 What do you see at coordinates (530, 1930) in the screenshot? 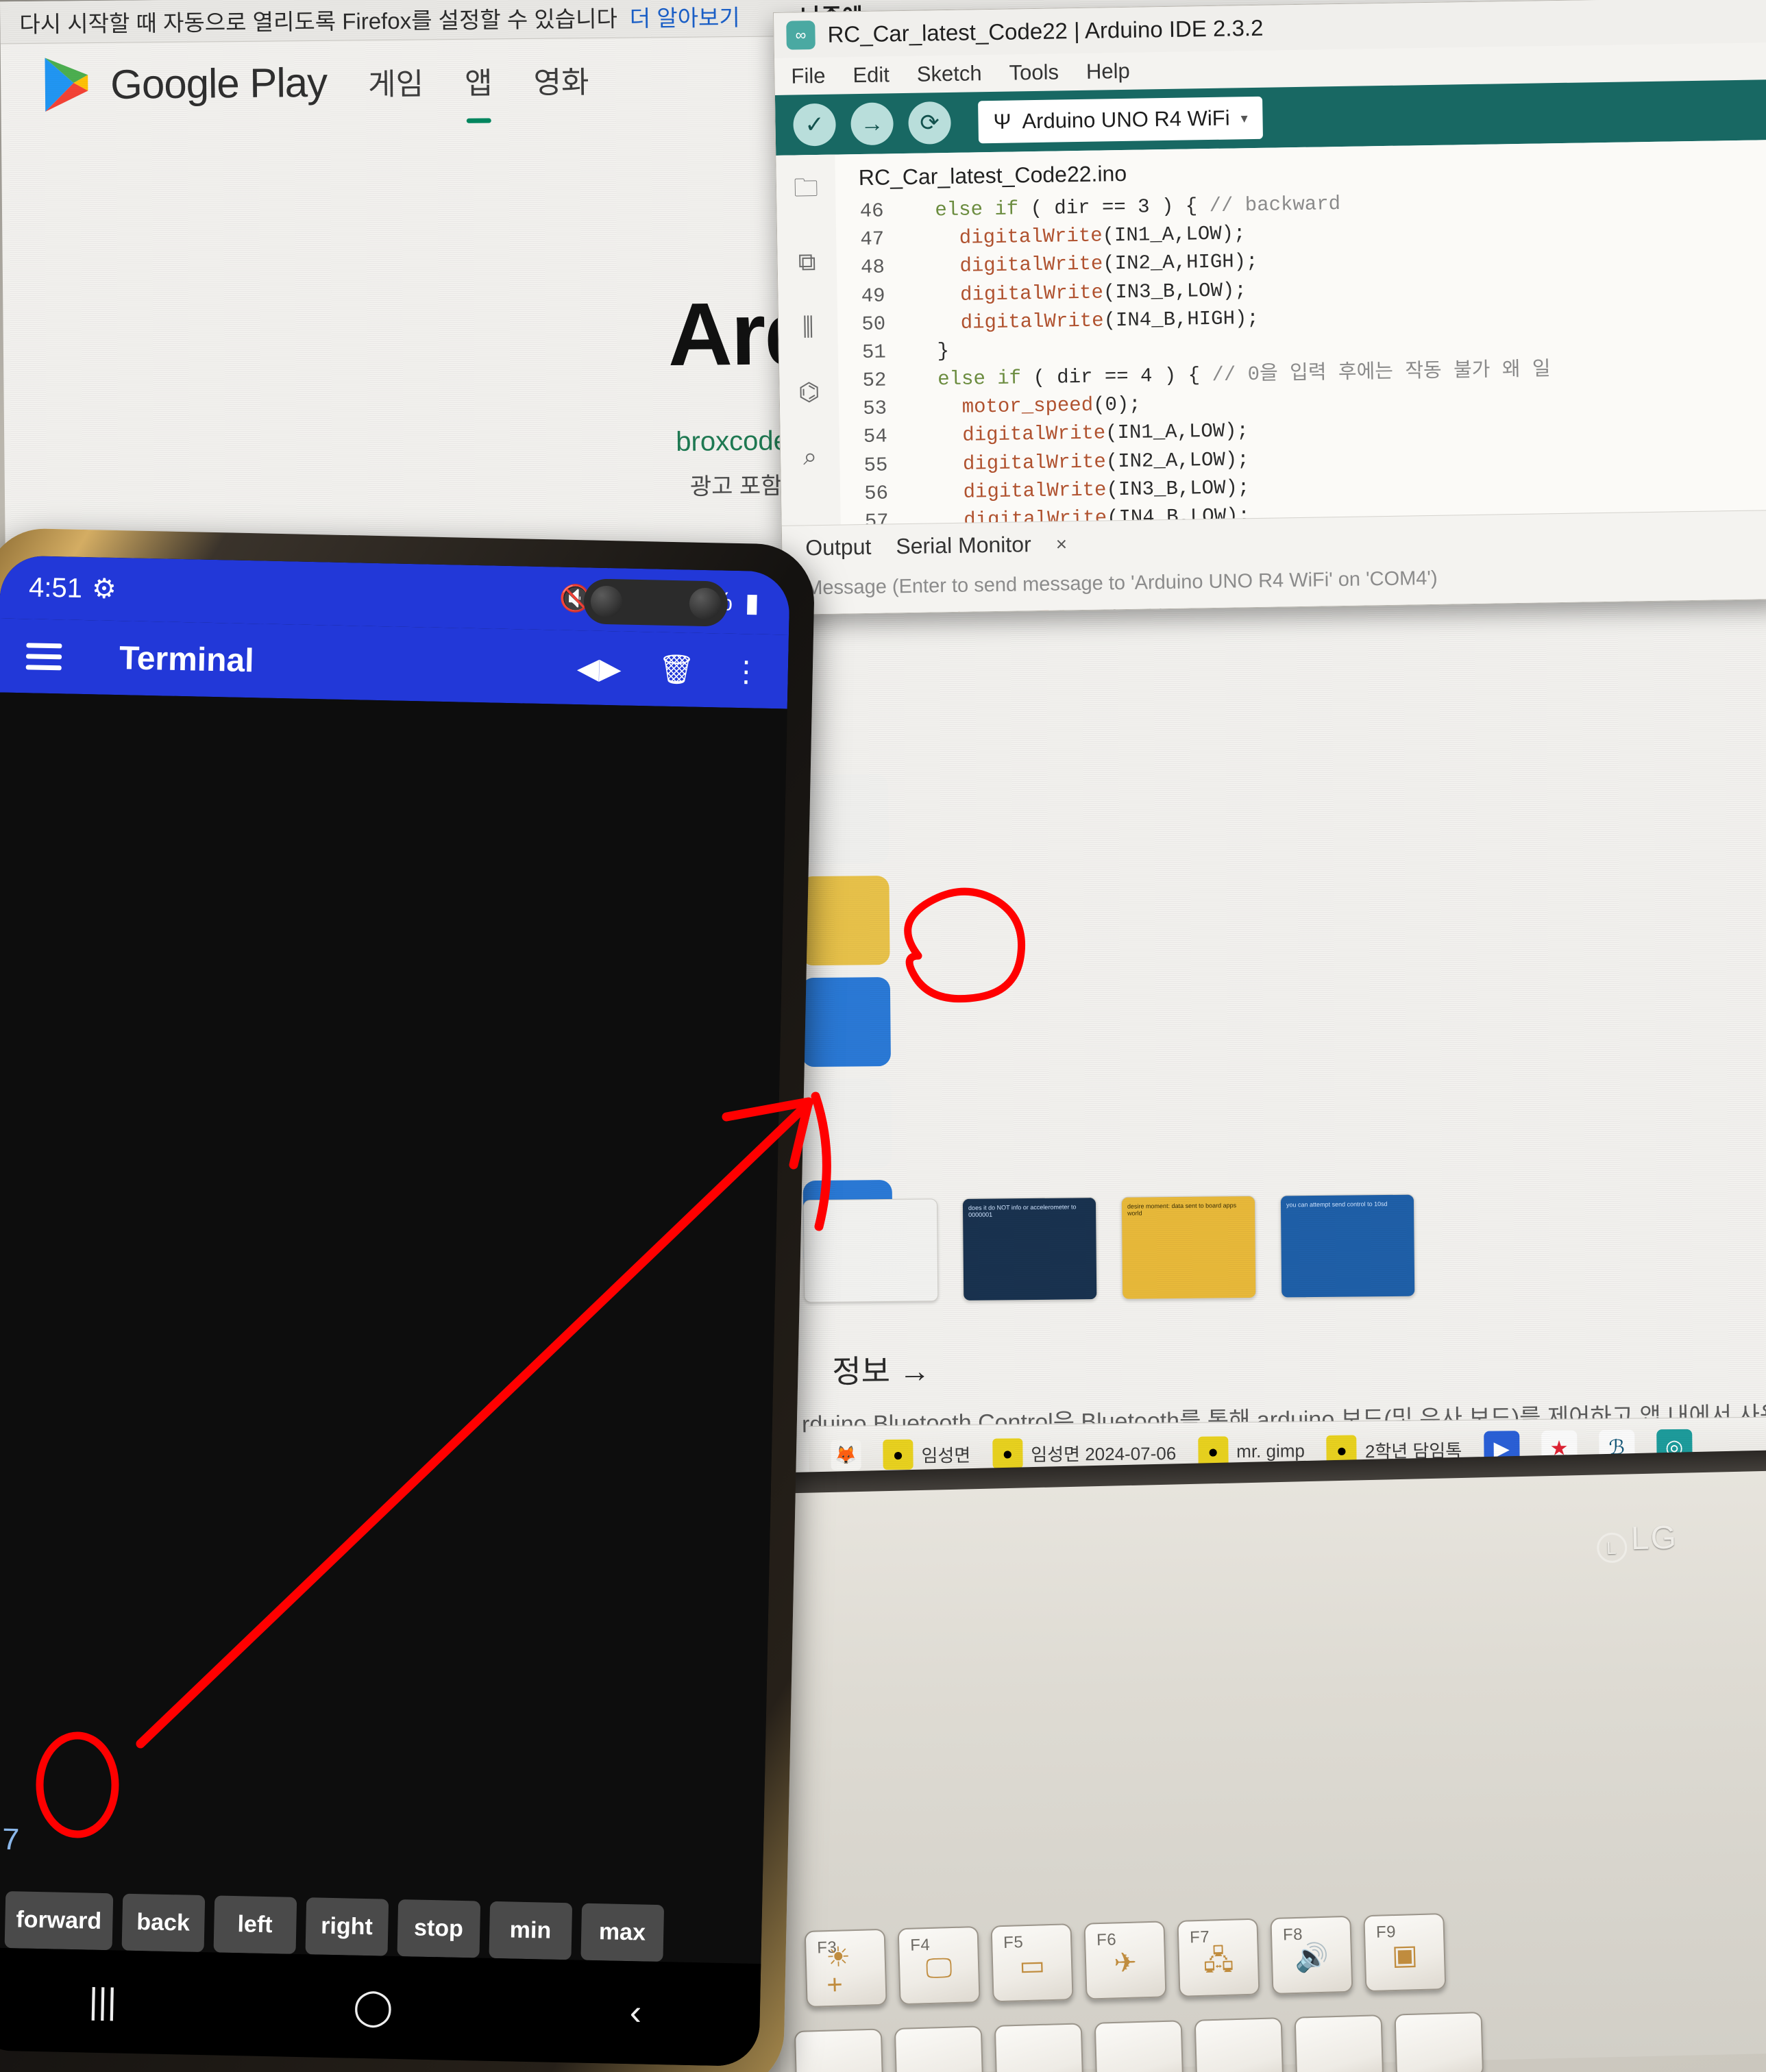
I see `command-button-min: min` at bounding box center [530, 1930].